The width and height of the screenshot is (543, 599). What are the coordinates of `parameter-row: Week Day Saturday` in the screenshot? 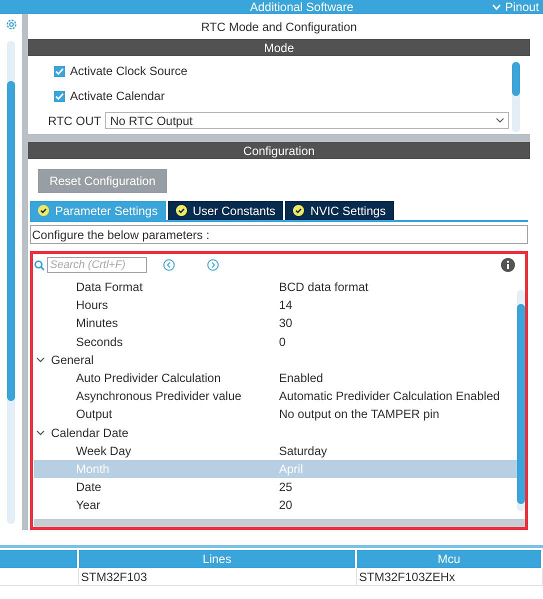 It's located at (275, 451).